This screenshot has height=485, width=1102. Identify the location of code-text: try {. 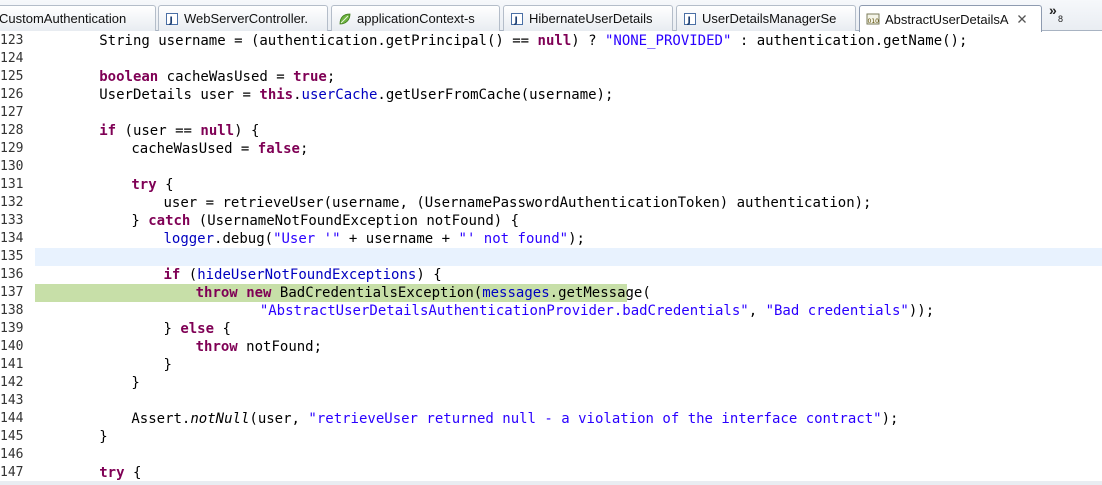
(152, 185).